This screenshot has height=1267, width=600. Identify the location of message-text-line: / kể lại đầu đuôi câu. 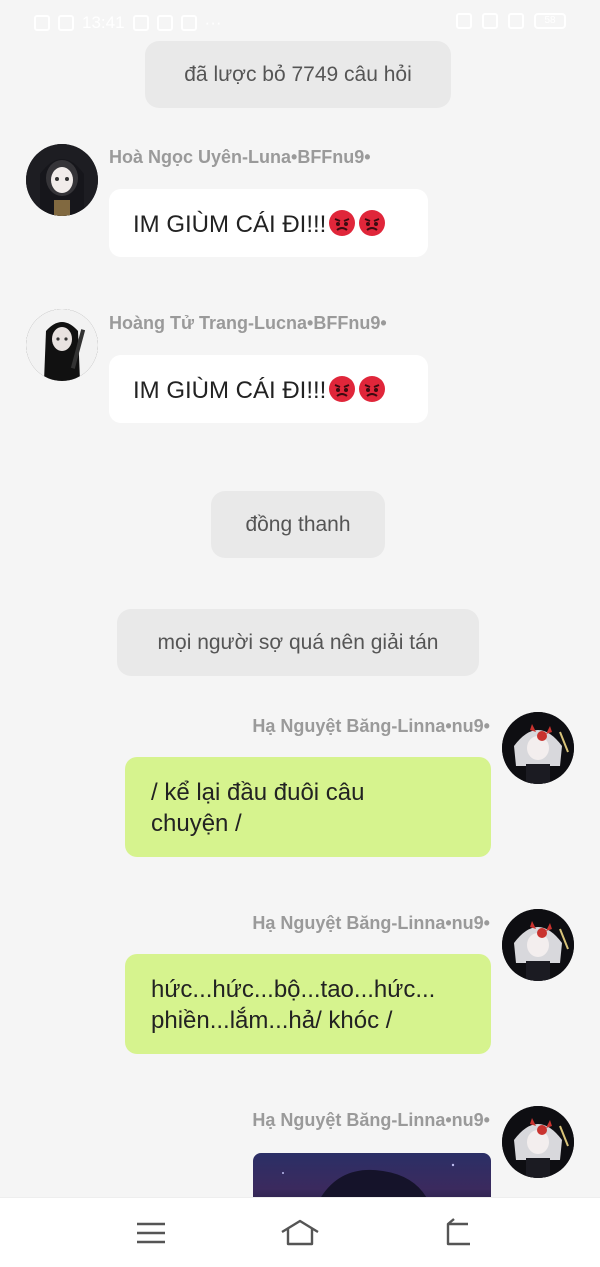
(258, 792).